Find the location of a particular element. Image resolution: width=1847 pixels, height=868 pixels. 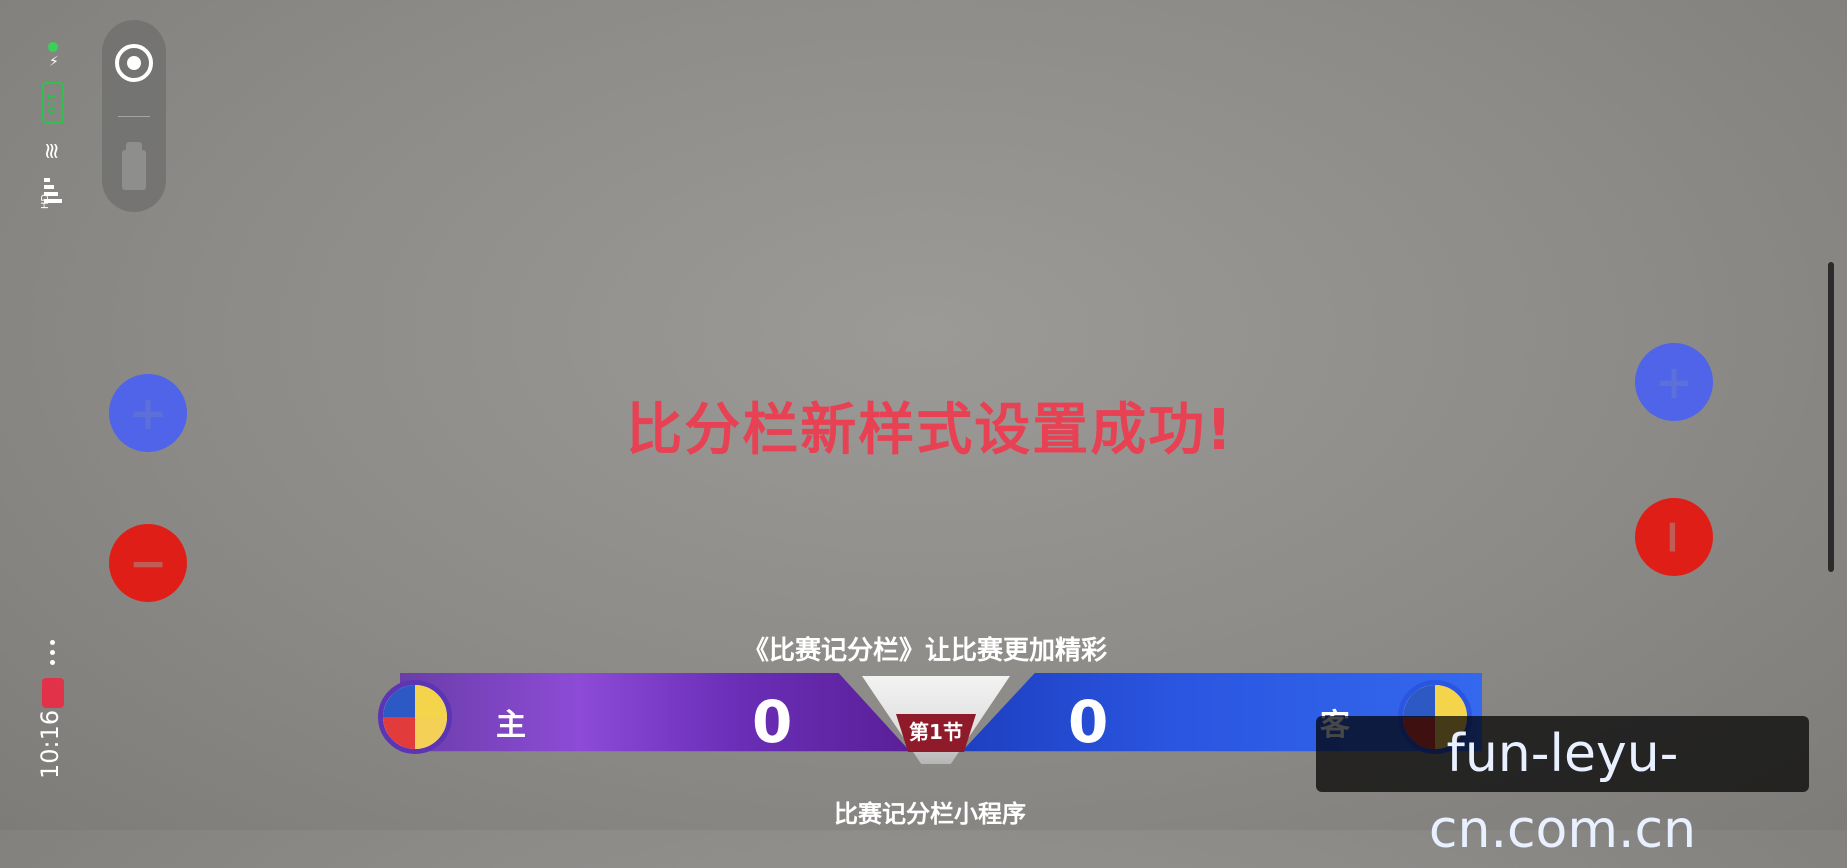

floating-control-panel is located at coordinates (134, 116).